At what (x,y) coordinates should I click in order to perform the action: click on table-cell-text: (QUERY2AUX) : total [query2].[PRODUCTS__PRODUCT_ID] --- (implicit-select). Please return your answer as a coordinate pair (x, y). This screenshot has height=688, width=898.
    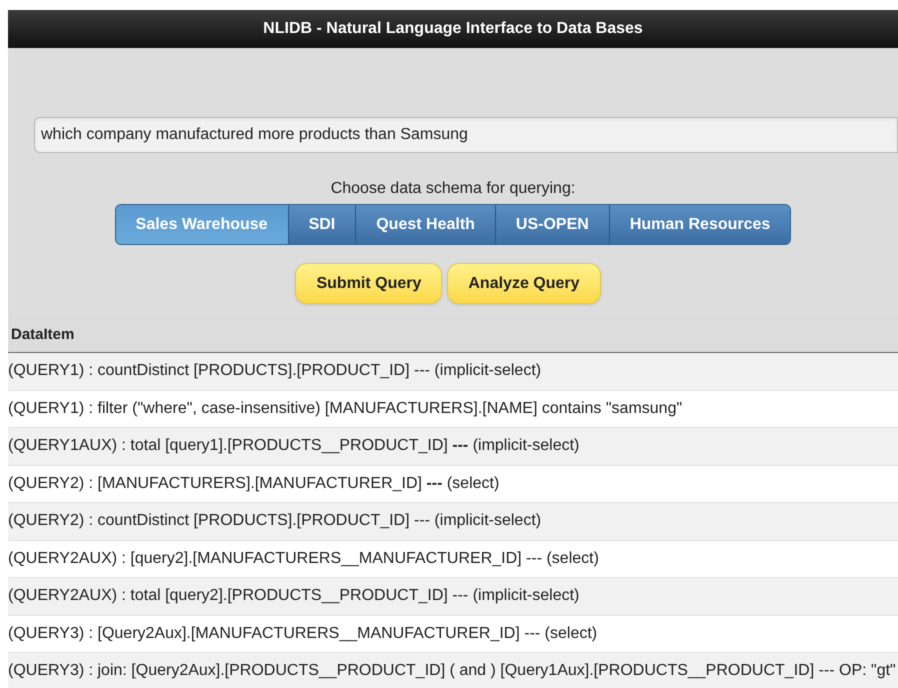
    Looking at the image, I should click on (294, 596).